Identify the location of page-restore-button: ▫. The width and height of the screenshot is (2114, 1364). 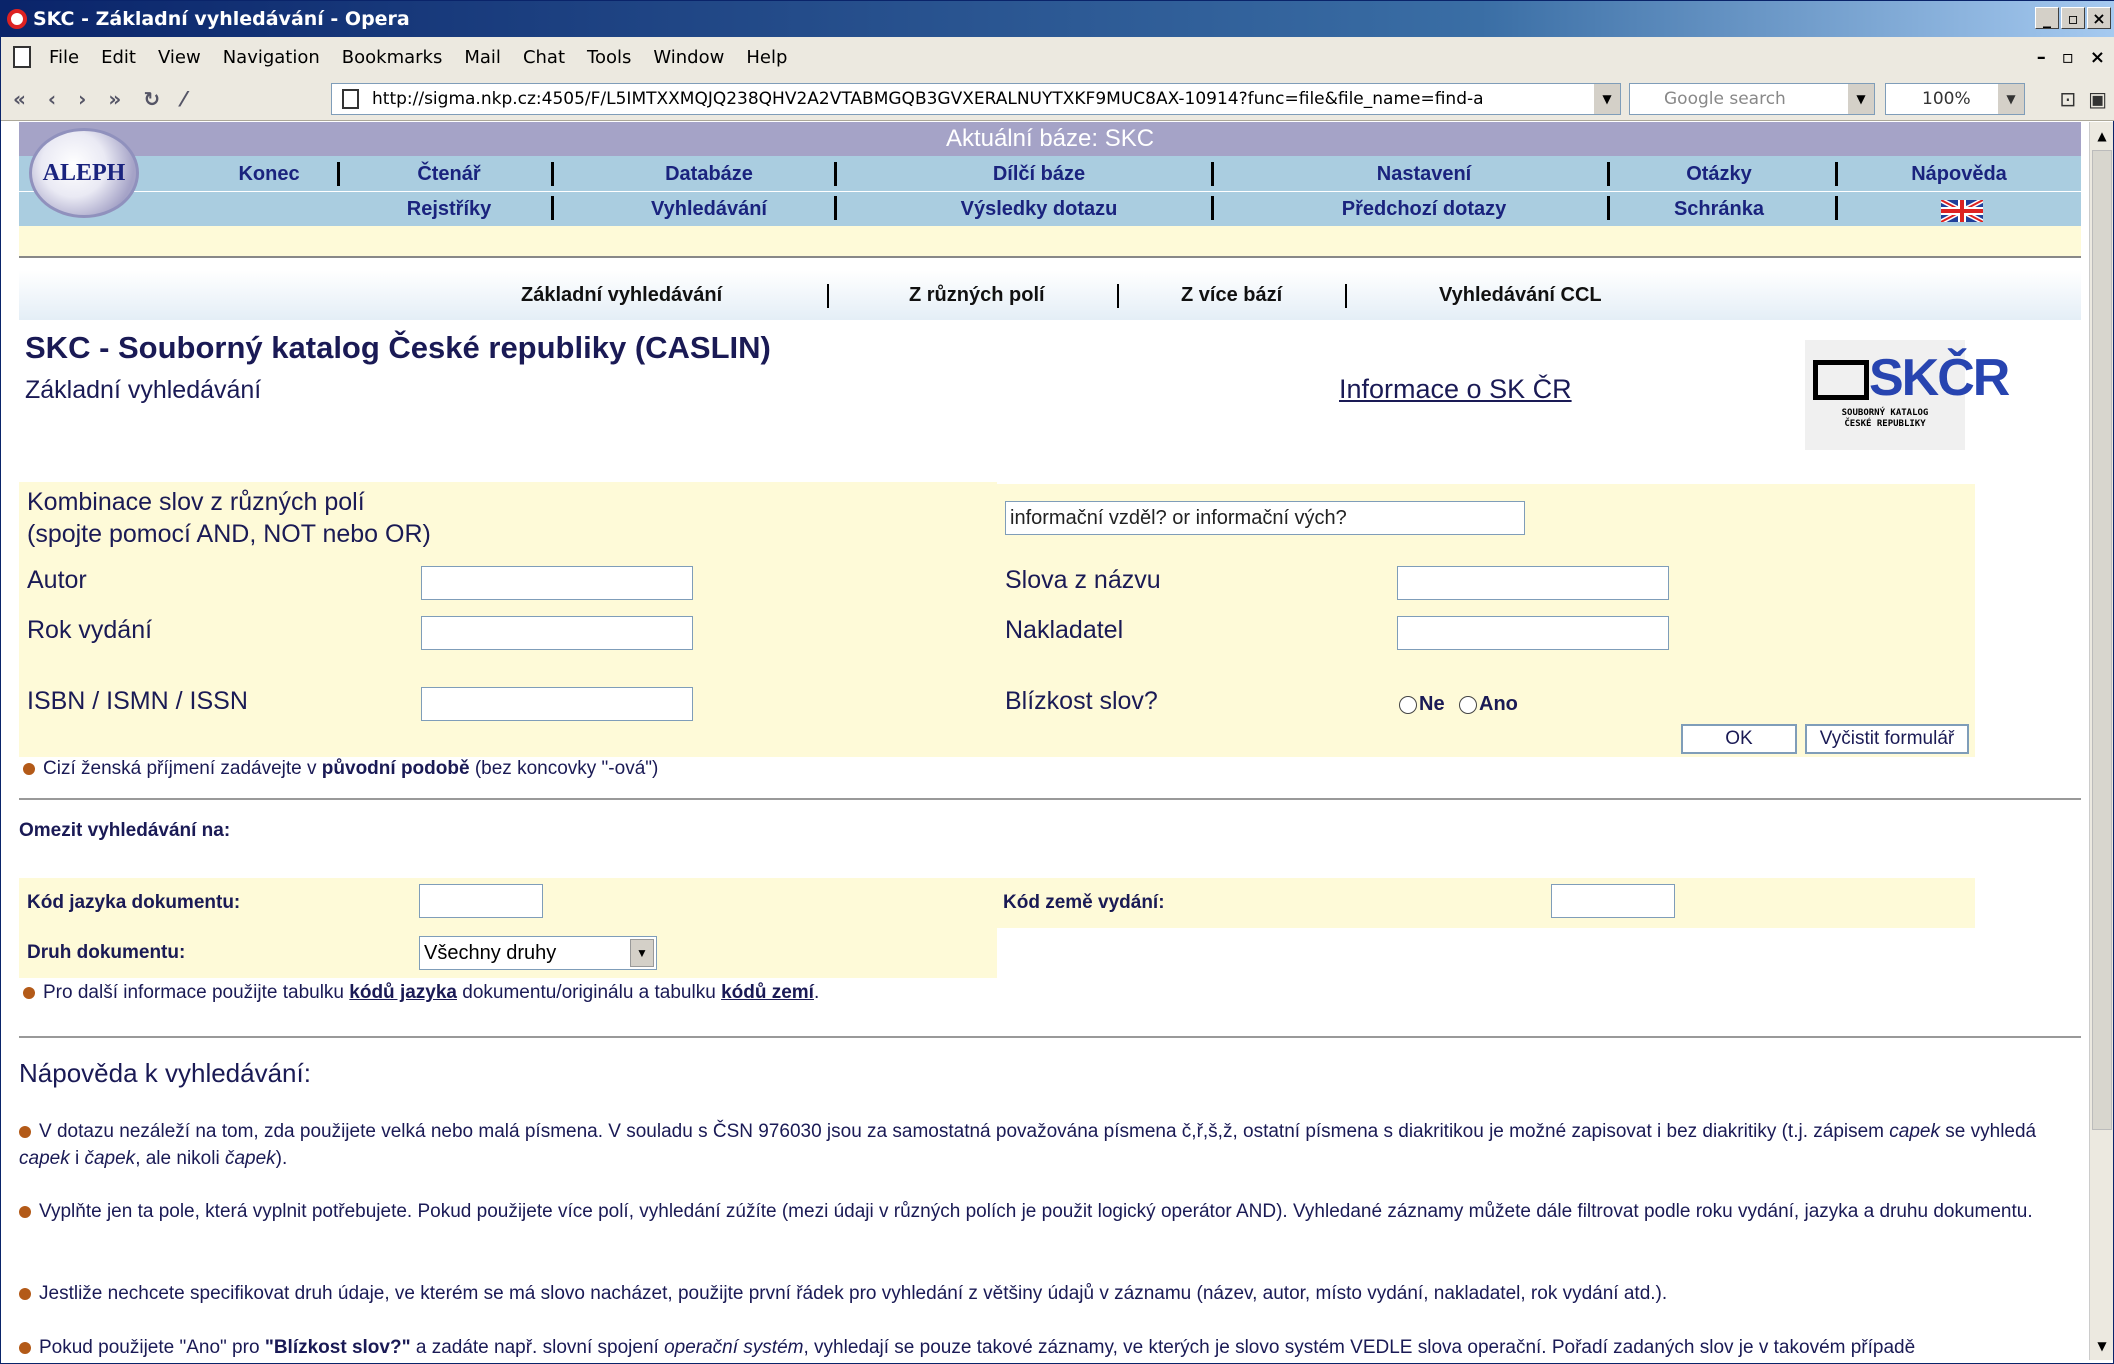
(2068, 57).